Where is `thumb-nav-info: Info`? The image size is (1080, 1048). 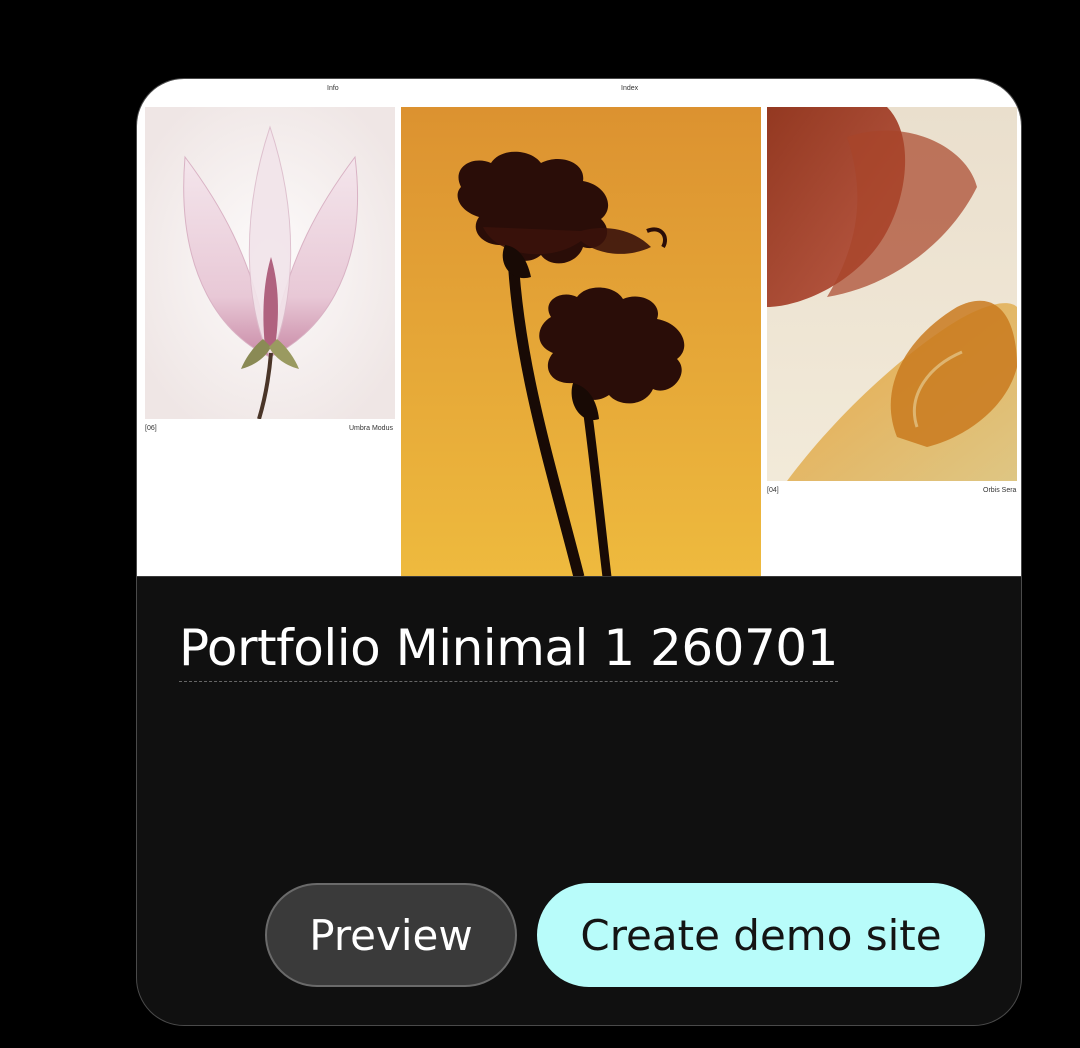
thumb-nav-info: Info is located at coordinates (333, 88).